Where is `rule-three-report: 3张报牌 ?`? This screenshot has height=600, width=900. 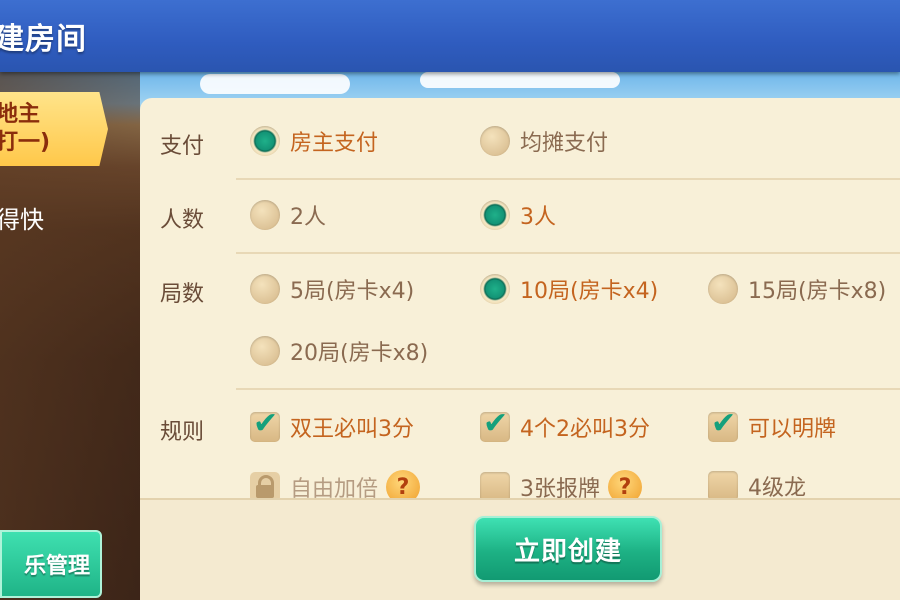 rule-three-report: 3张报牌 ? is located at coordinates (561, 484).